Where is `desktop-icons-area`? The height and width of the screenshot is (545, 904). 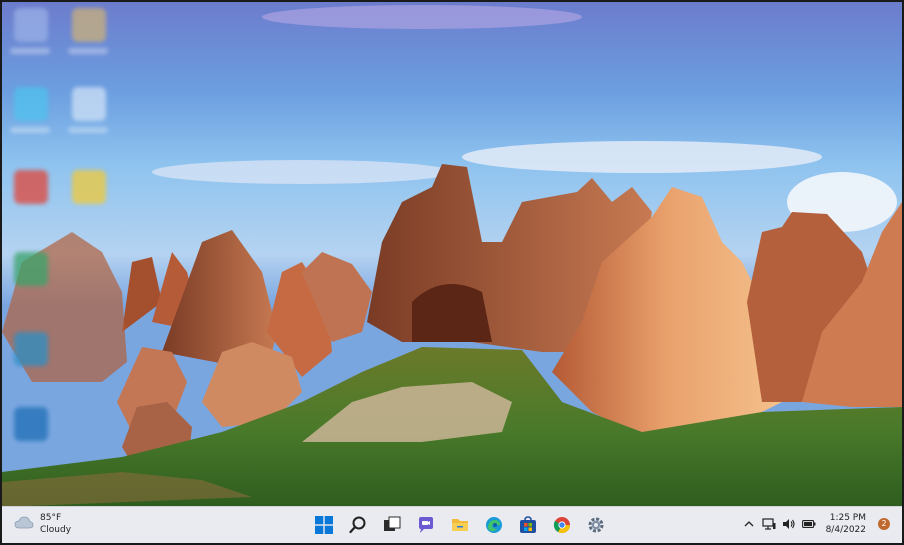
desktop-icons-area is located at coordinates (59, 234).